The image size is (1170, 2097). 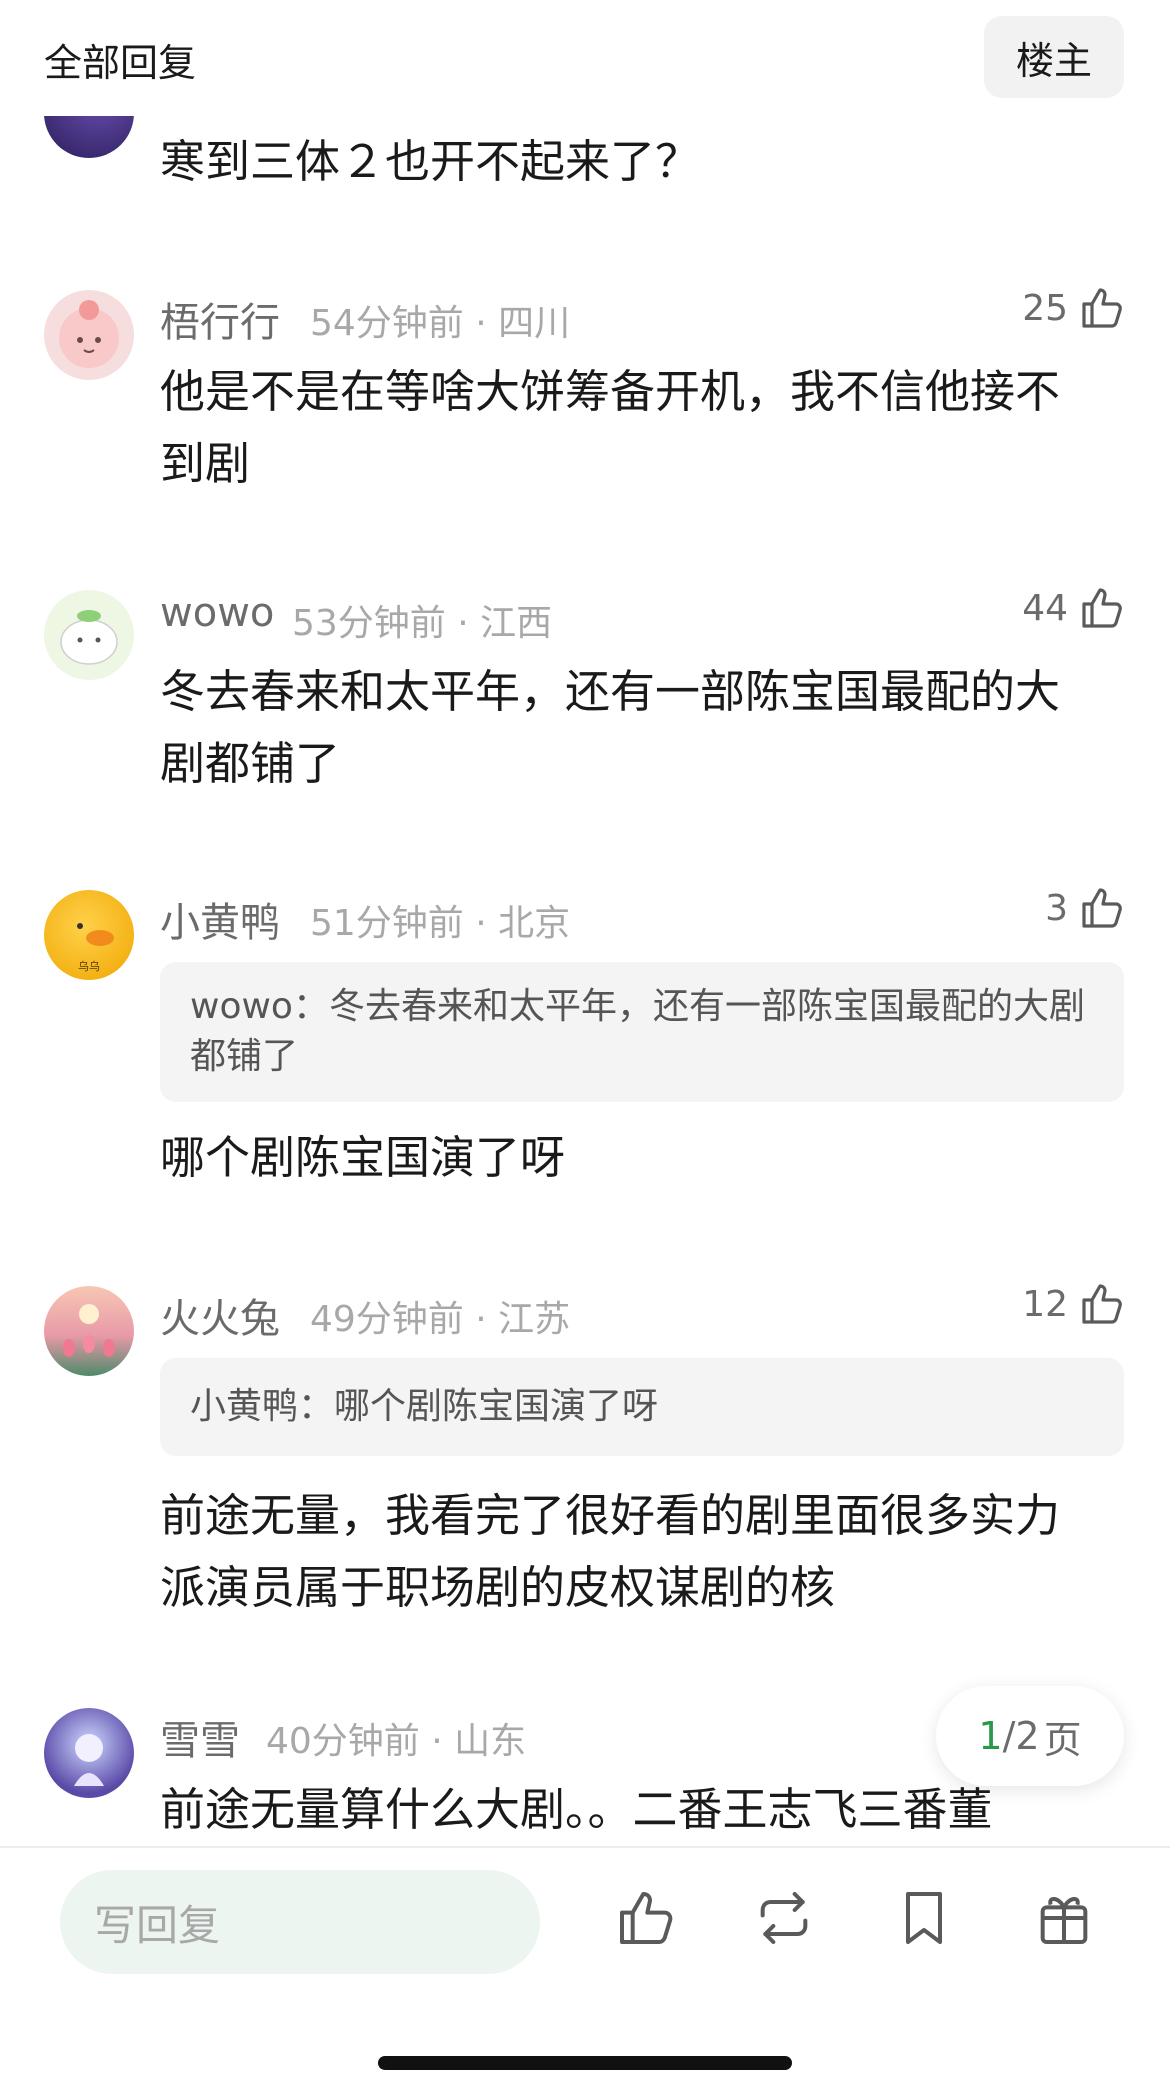 What do you see at coordinates (610, 1551) in the screenshot?
I see `comment-text: 前途无量，我看完了很好看的剧里面很多实力派演员属于职场剧的皮权谋剧的核` at bounding box center [610, 1551].